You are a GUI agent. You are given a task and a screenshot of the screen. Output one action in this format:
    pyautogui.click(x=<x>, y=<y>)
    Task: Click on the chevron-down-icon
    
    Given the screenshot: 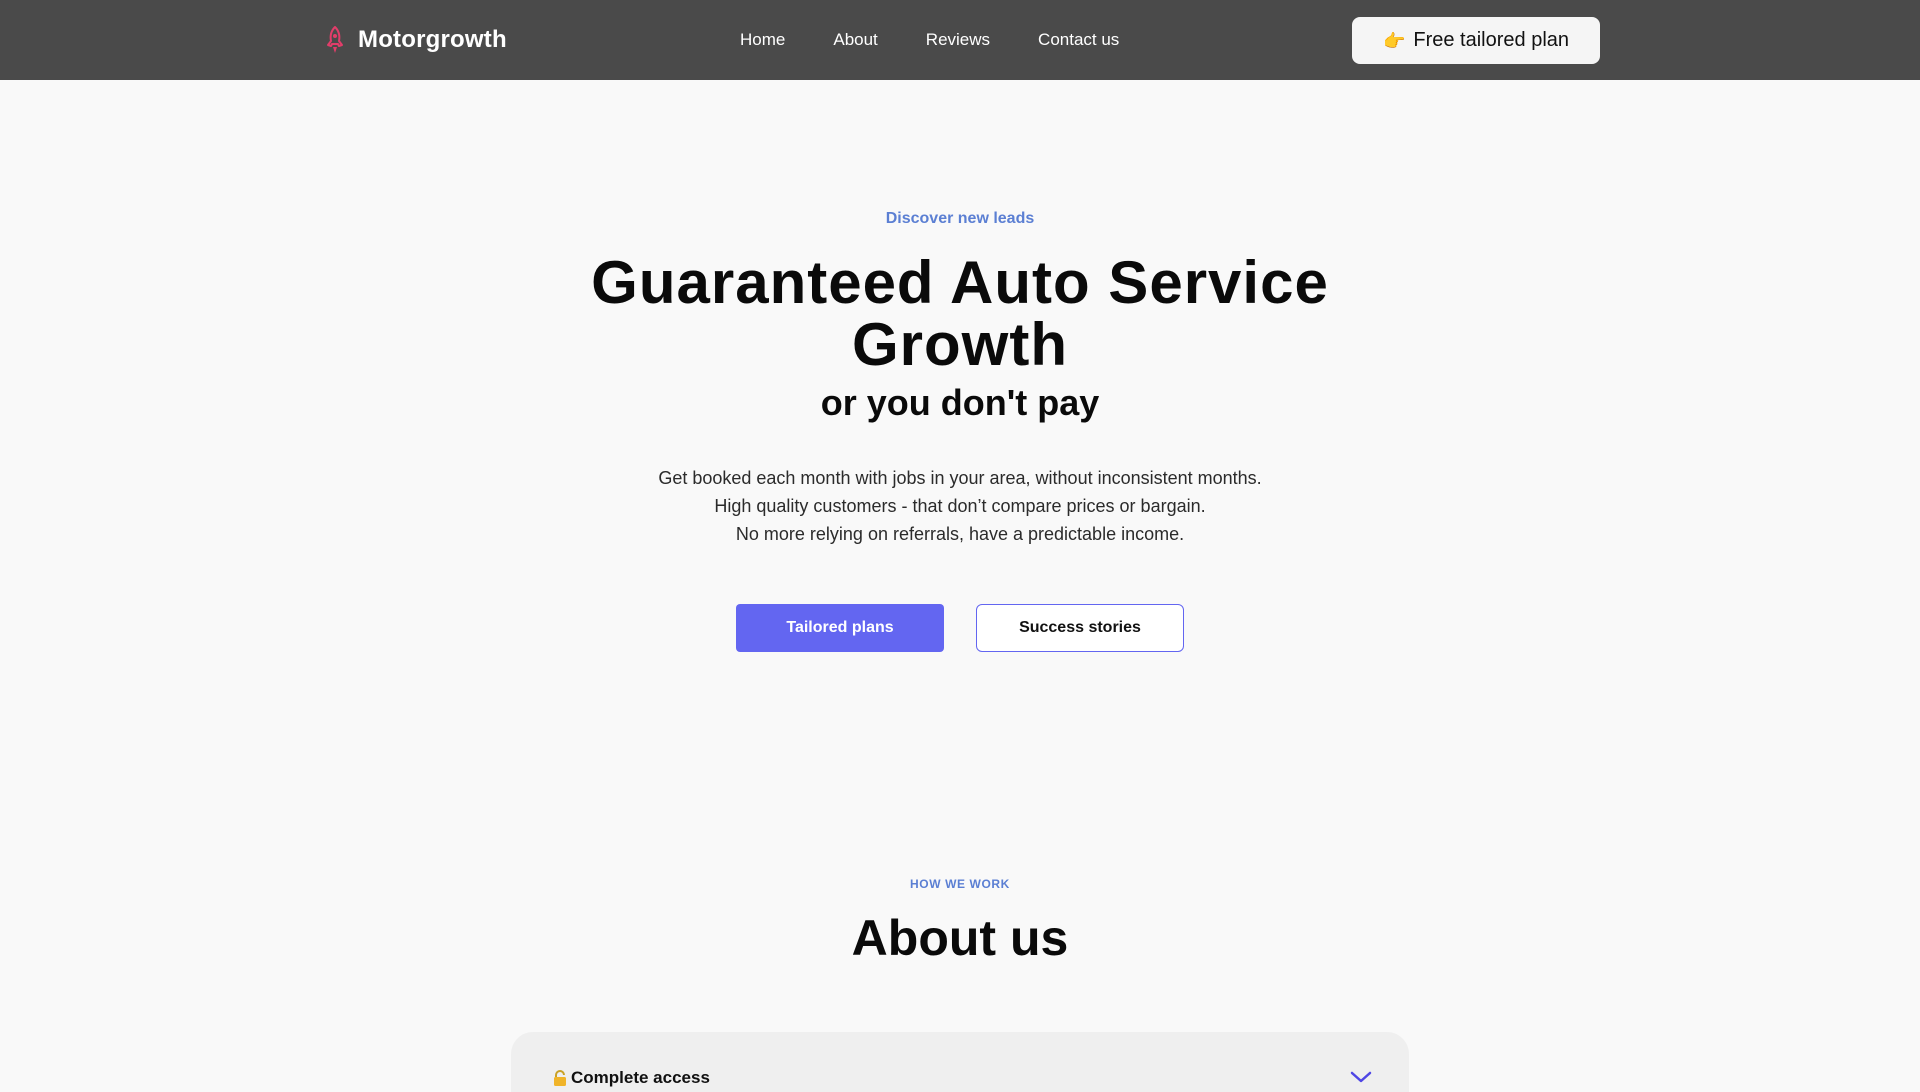 What is the action you would take?
    pyautogui.click(x=1361, y=1077)
    